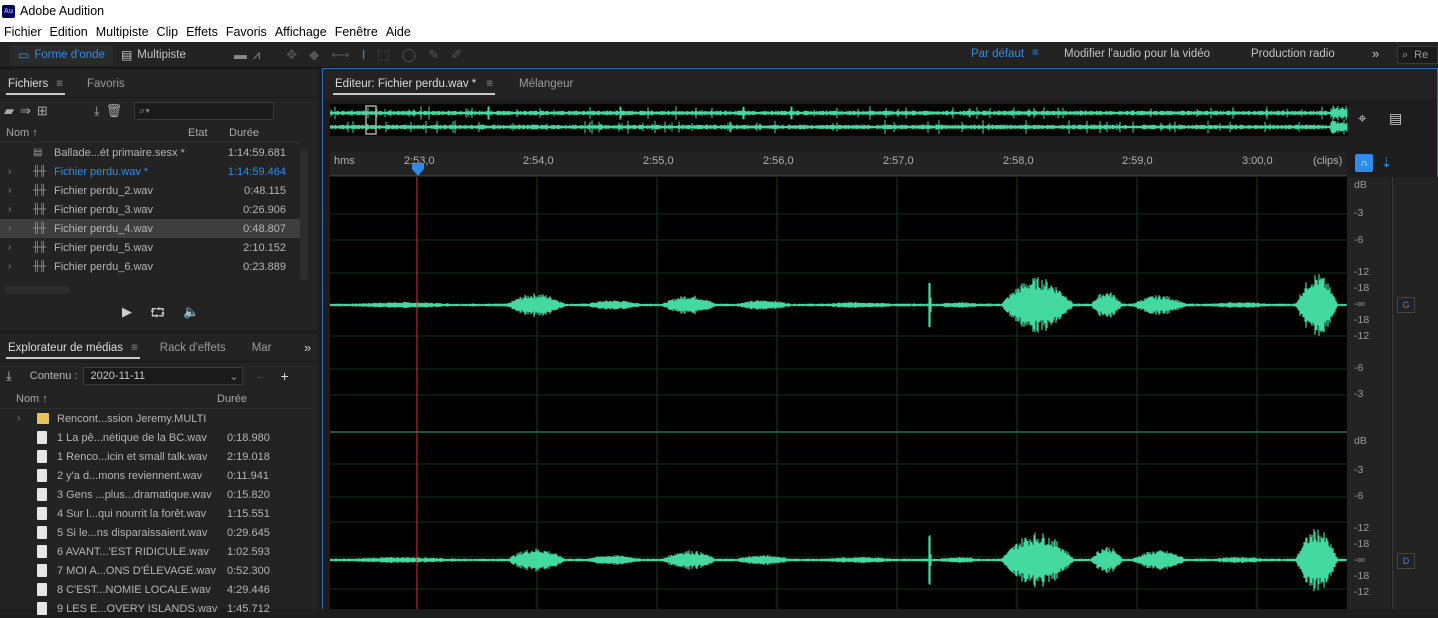 The width and height of the screenshot is (1438, 618). What do you see at coordinates (156, 589) in the screenshot?
I see `list-item: 8 C'EST...NOMIE LOCALE.wav 4:29.446` at bounding box center [156, 589].